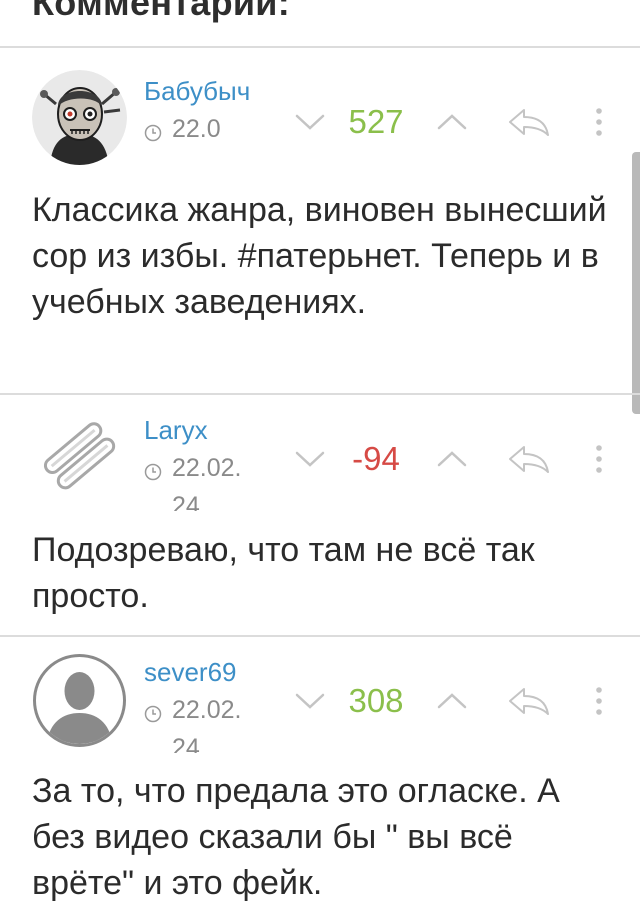 The height and width of the screenshot is (923, 640). I want to click on comment-text: Подозреваю, что там не всё так просто., so click(283, 573).